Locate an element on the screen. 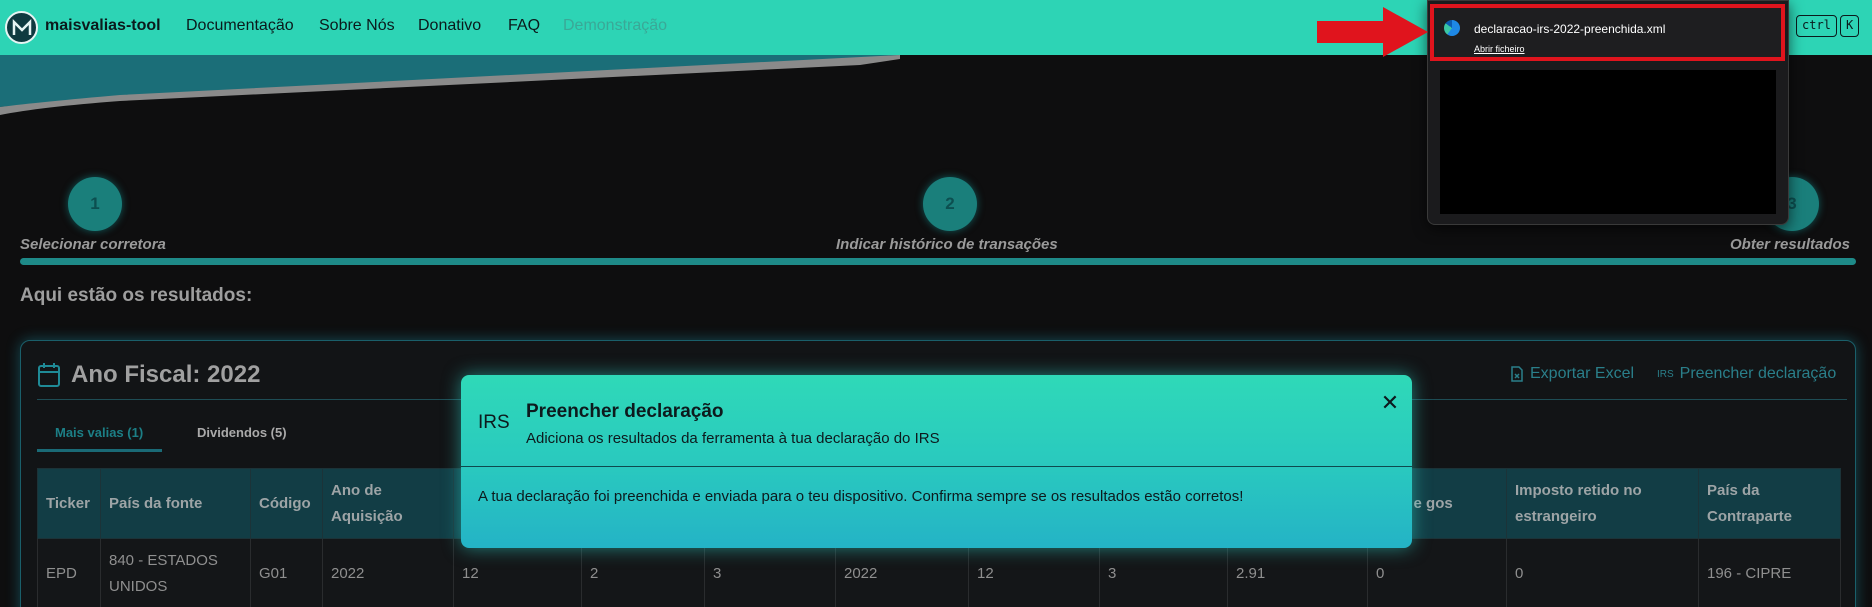 The image size is (1872, 607). step-3-label: Obter resultados is located at coordinates (1790, 244).